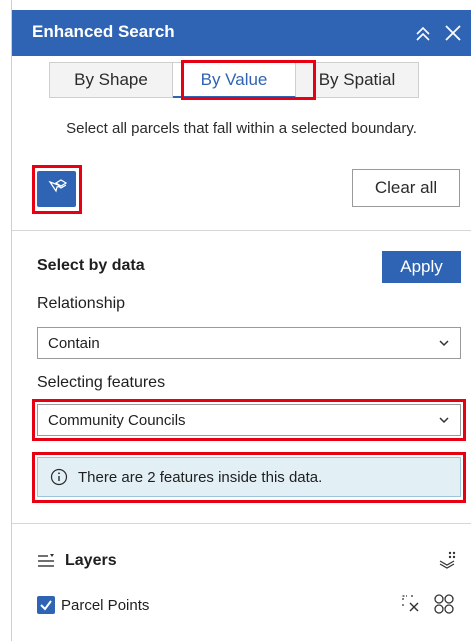 The height and width of the screenshot is (641, 471). Describe the element at coordinates (357, 80) in the screenshot. I see `tab-by-spatial: By Spatial` at that location.